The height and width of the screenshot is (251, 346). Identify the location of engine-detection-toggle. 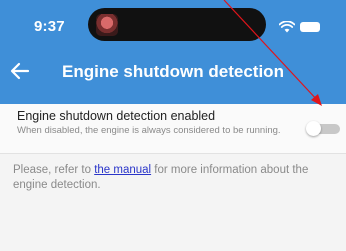
(323, 128).